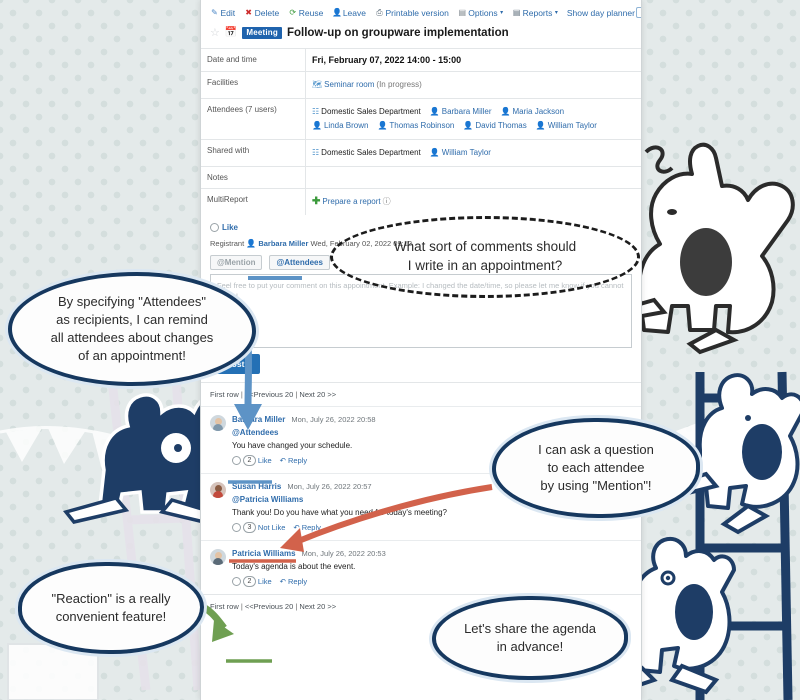 The height and width of the screenshot is (700, 800). Describe the element at coordinates (224, 394) in the screenshot. I see `pager-first-row-top: First row` at that location.